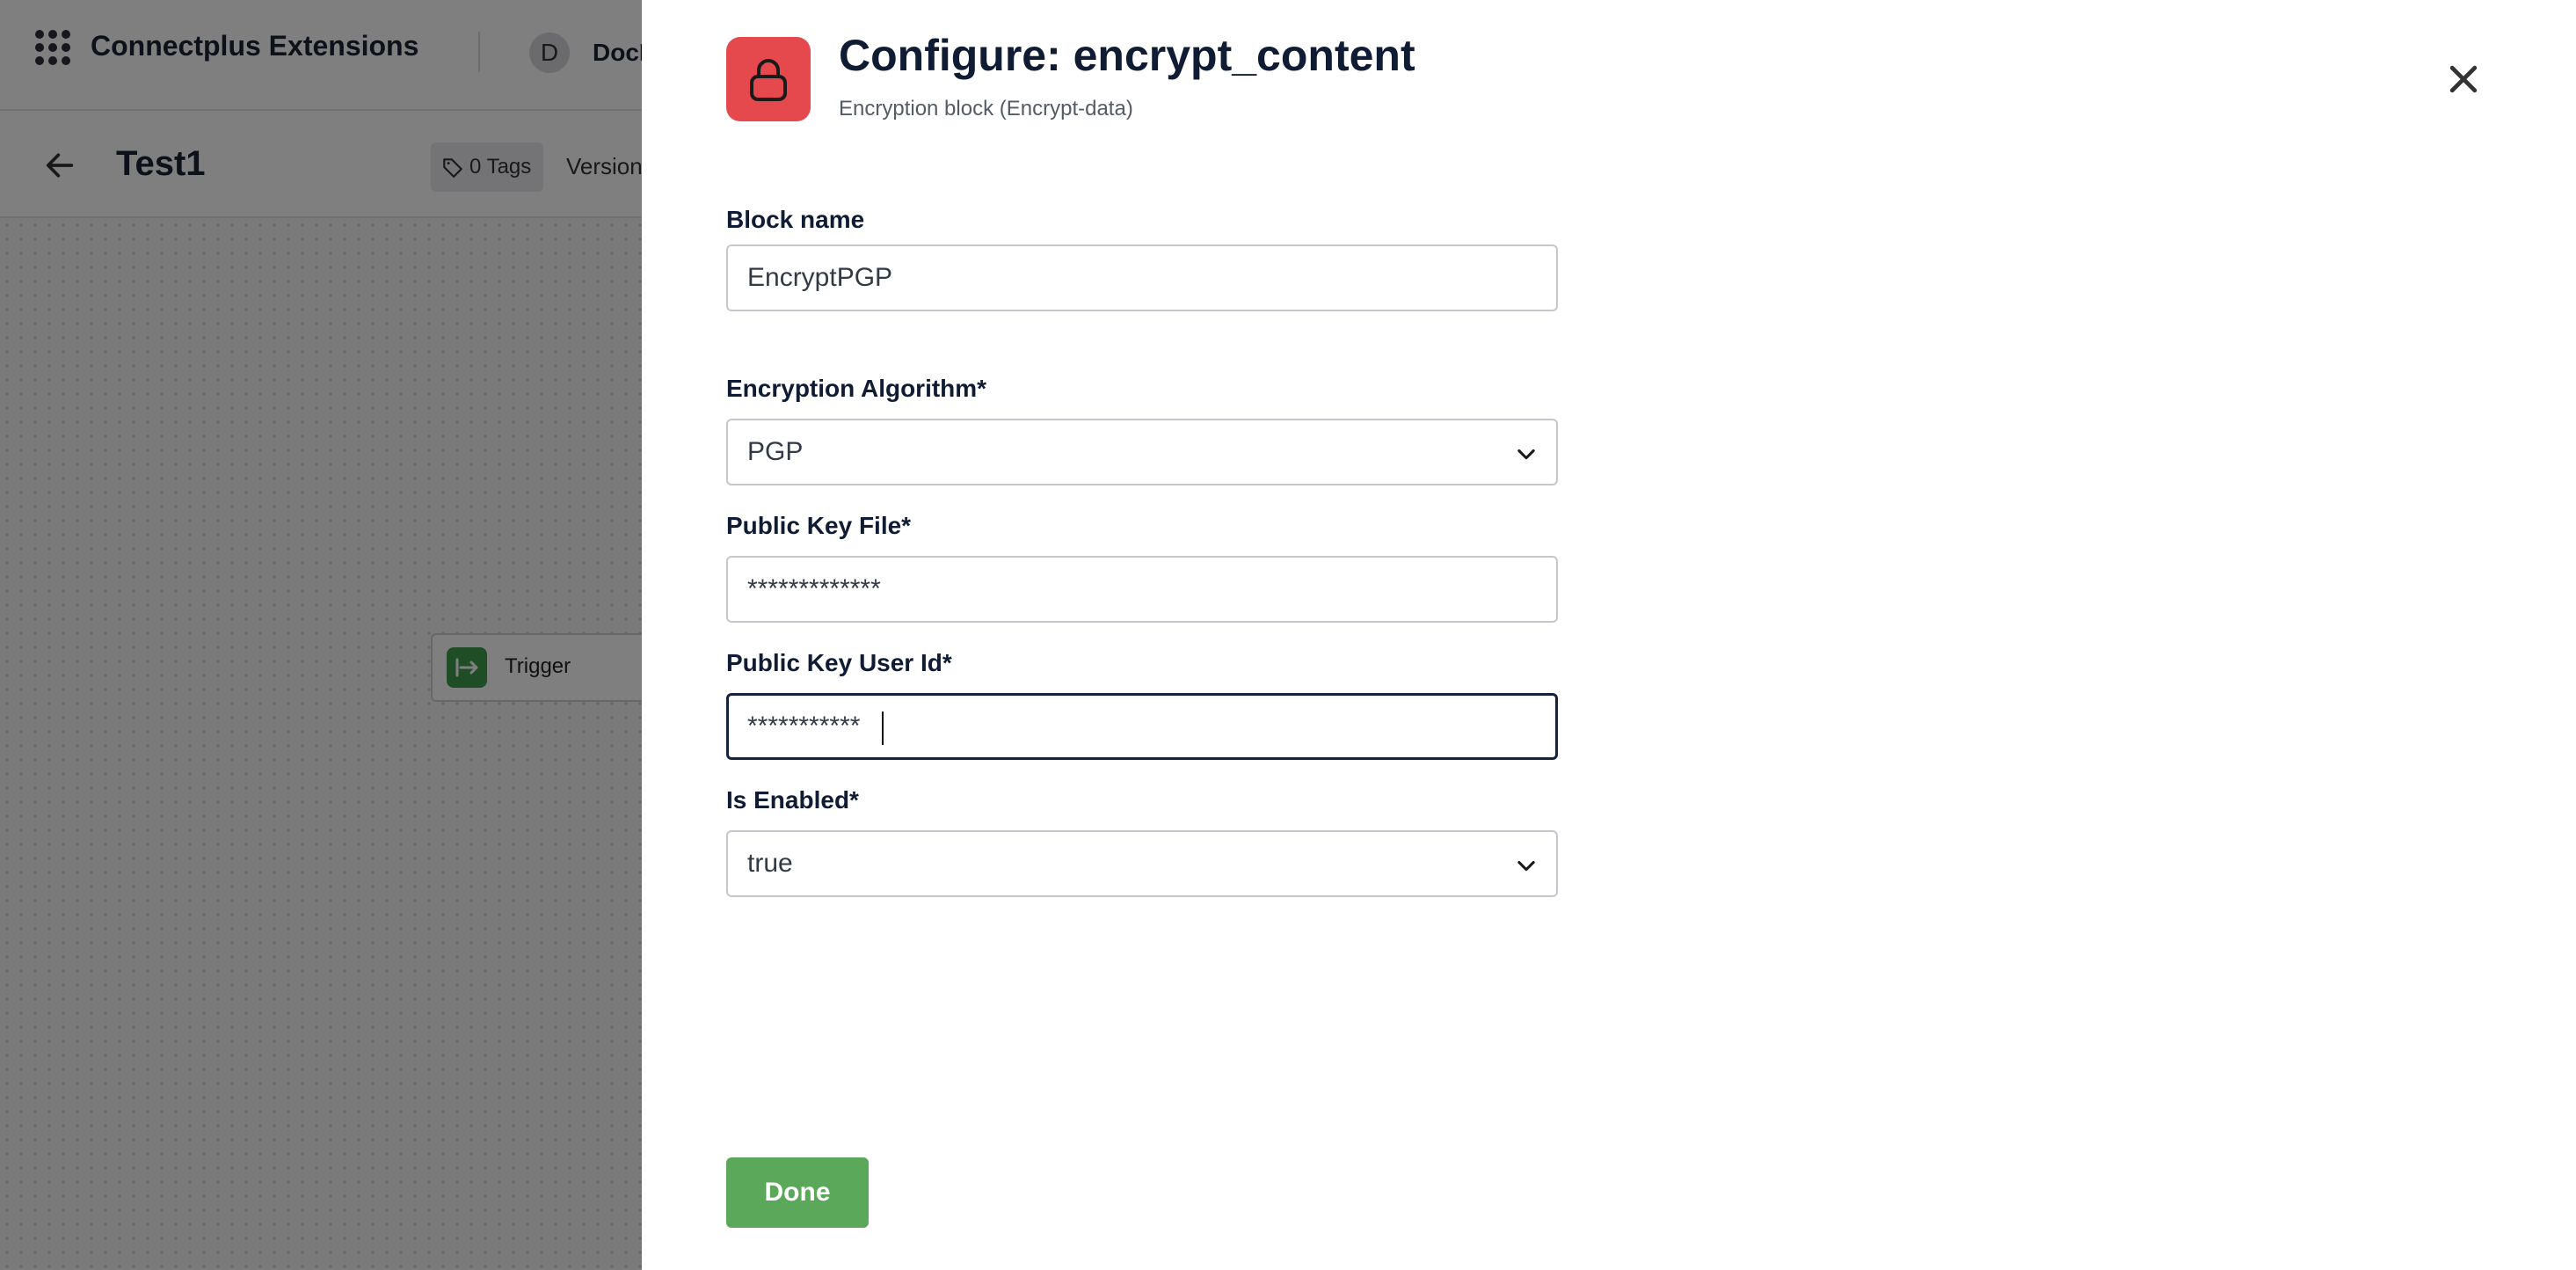 The width and height of the screenshot is (2576, 1270). I want to click on is-enabled-label: Is Enabled*, so click(792, 800).